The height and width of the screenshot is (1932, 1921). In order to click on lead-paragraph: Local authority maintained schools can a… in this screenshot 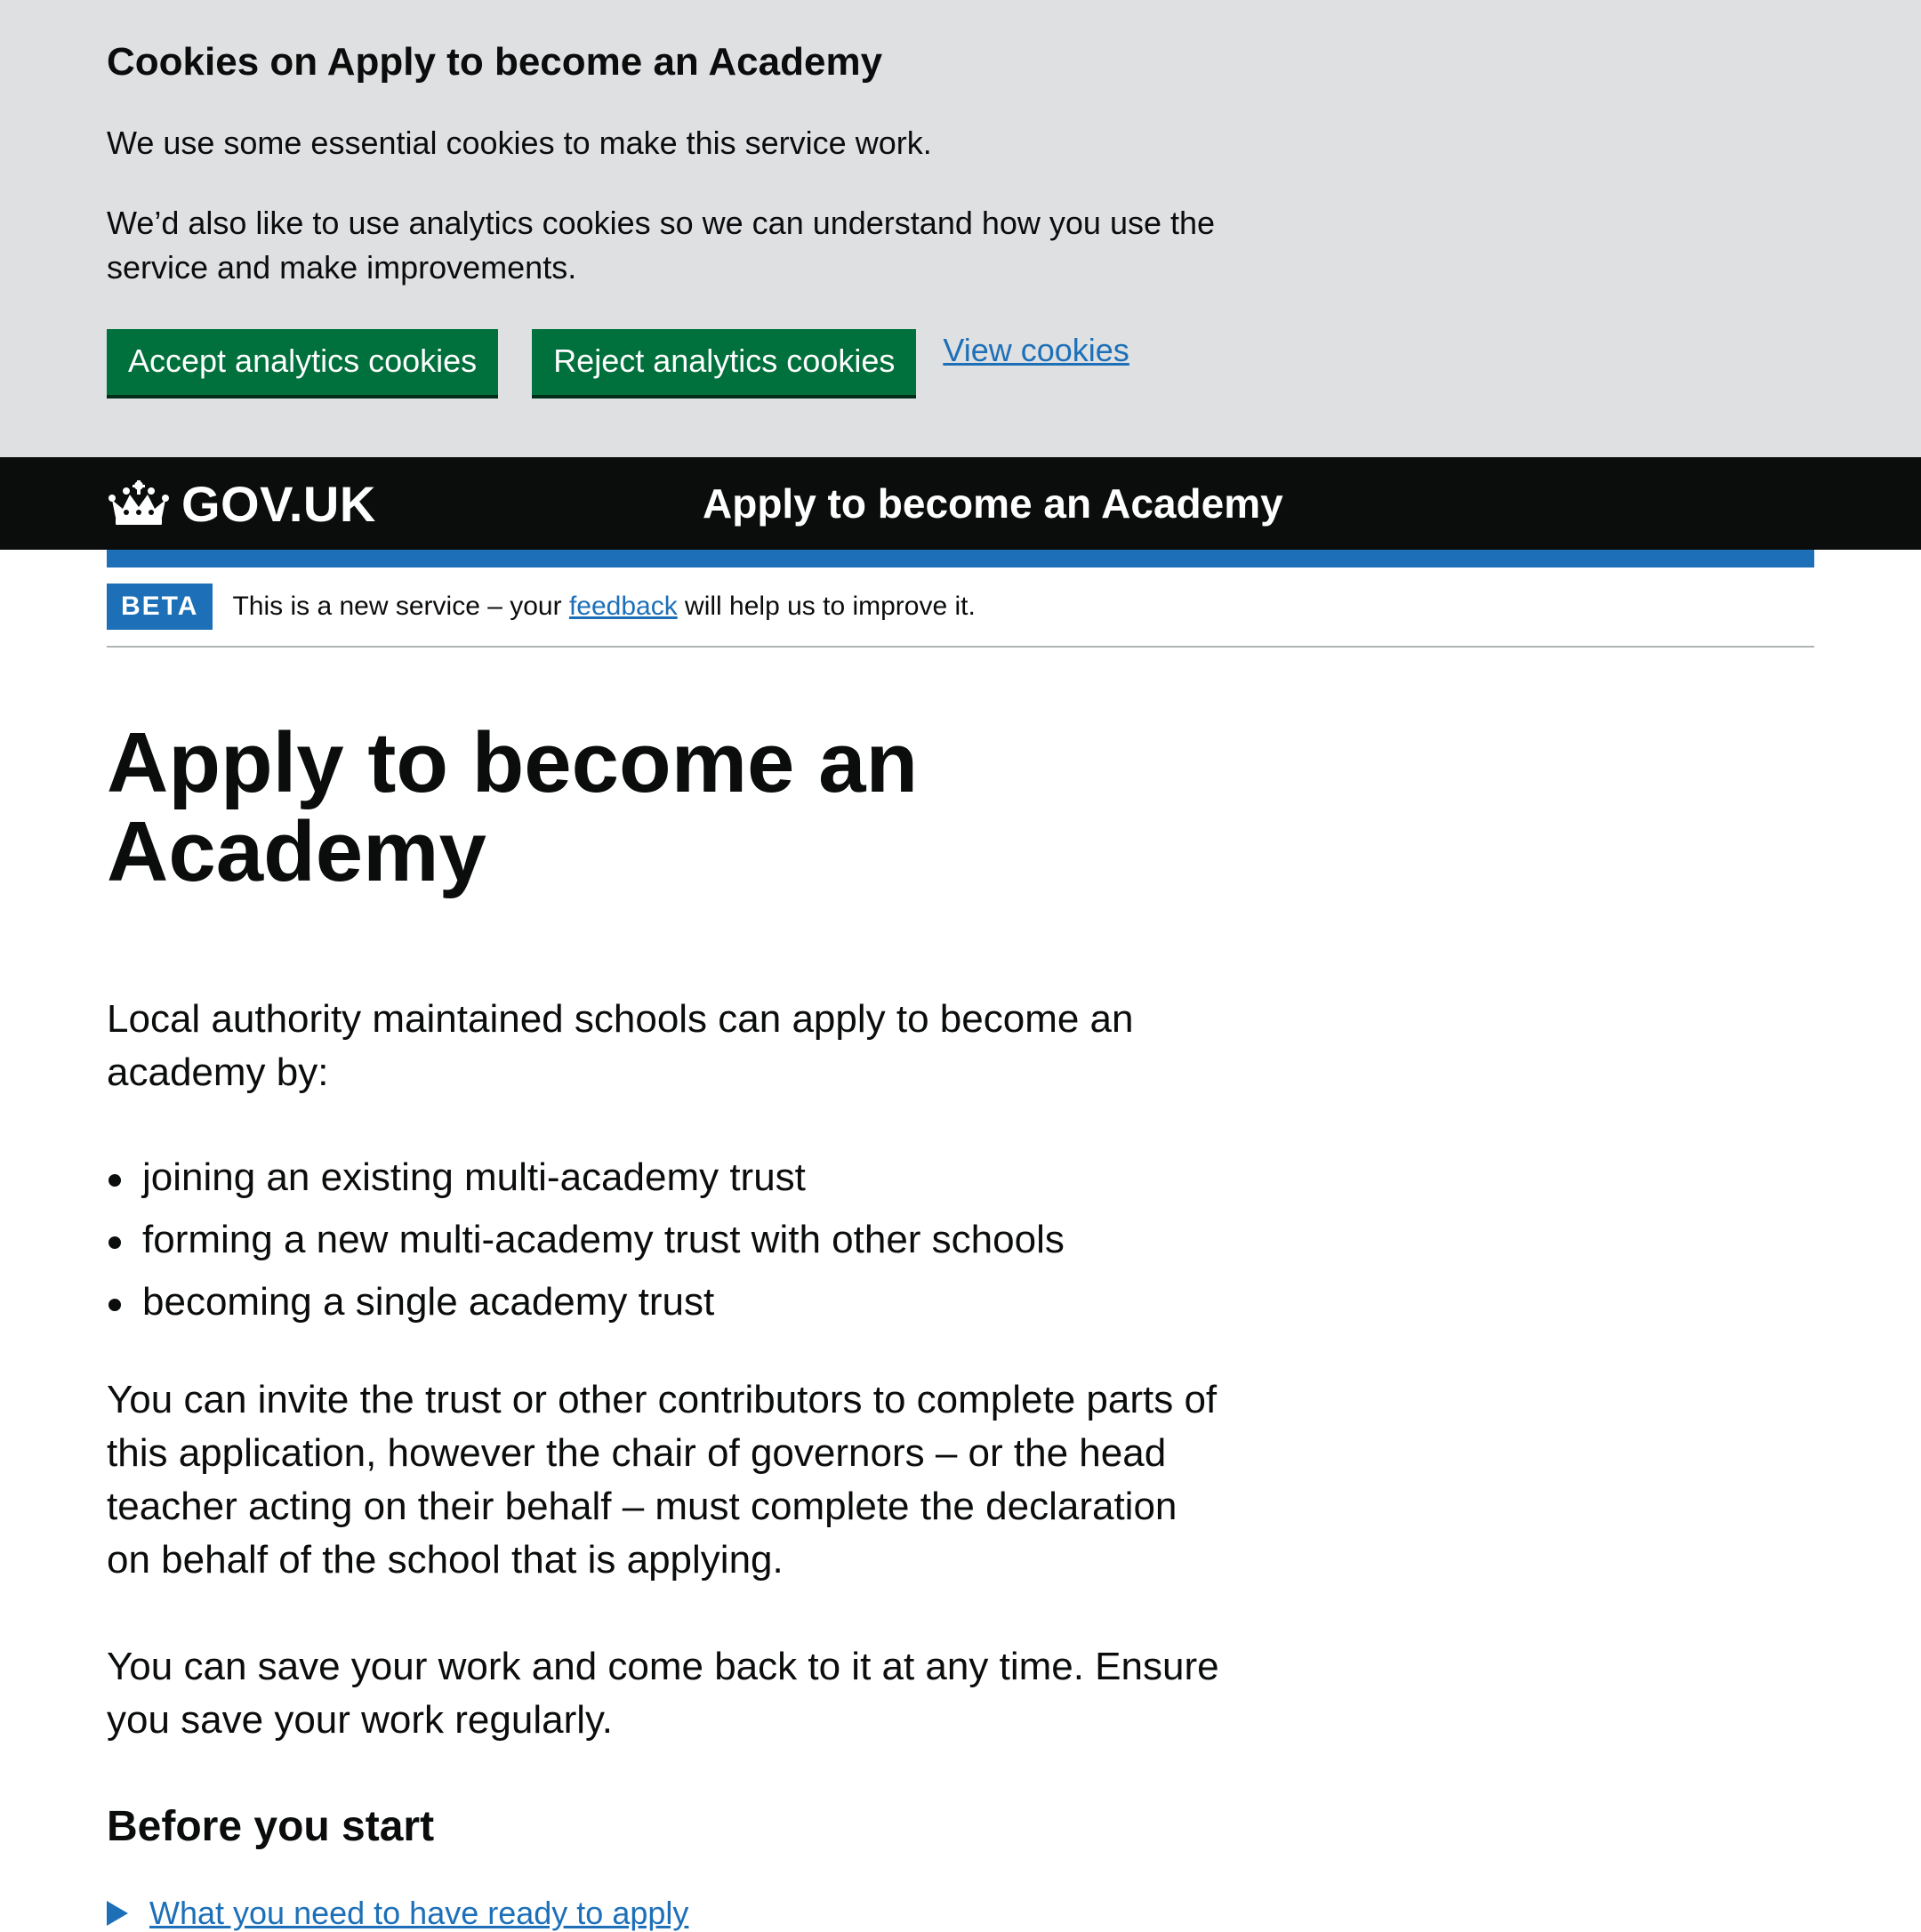, I will do `click(620, 1045)`.